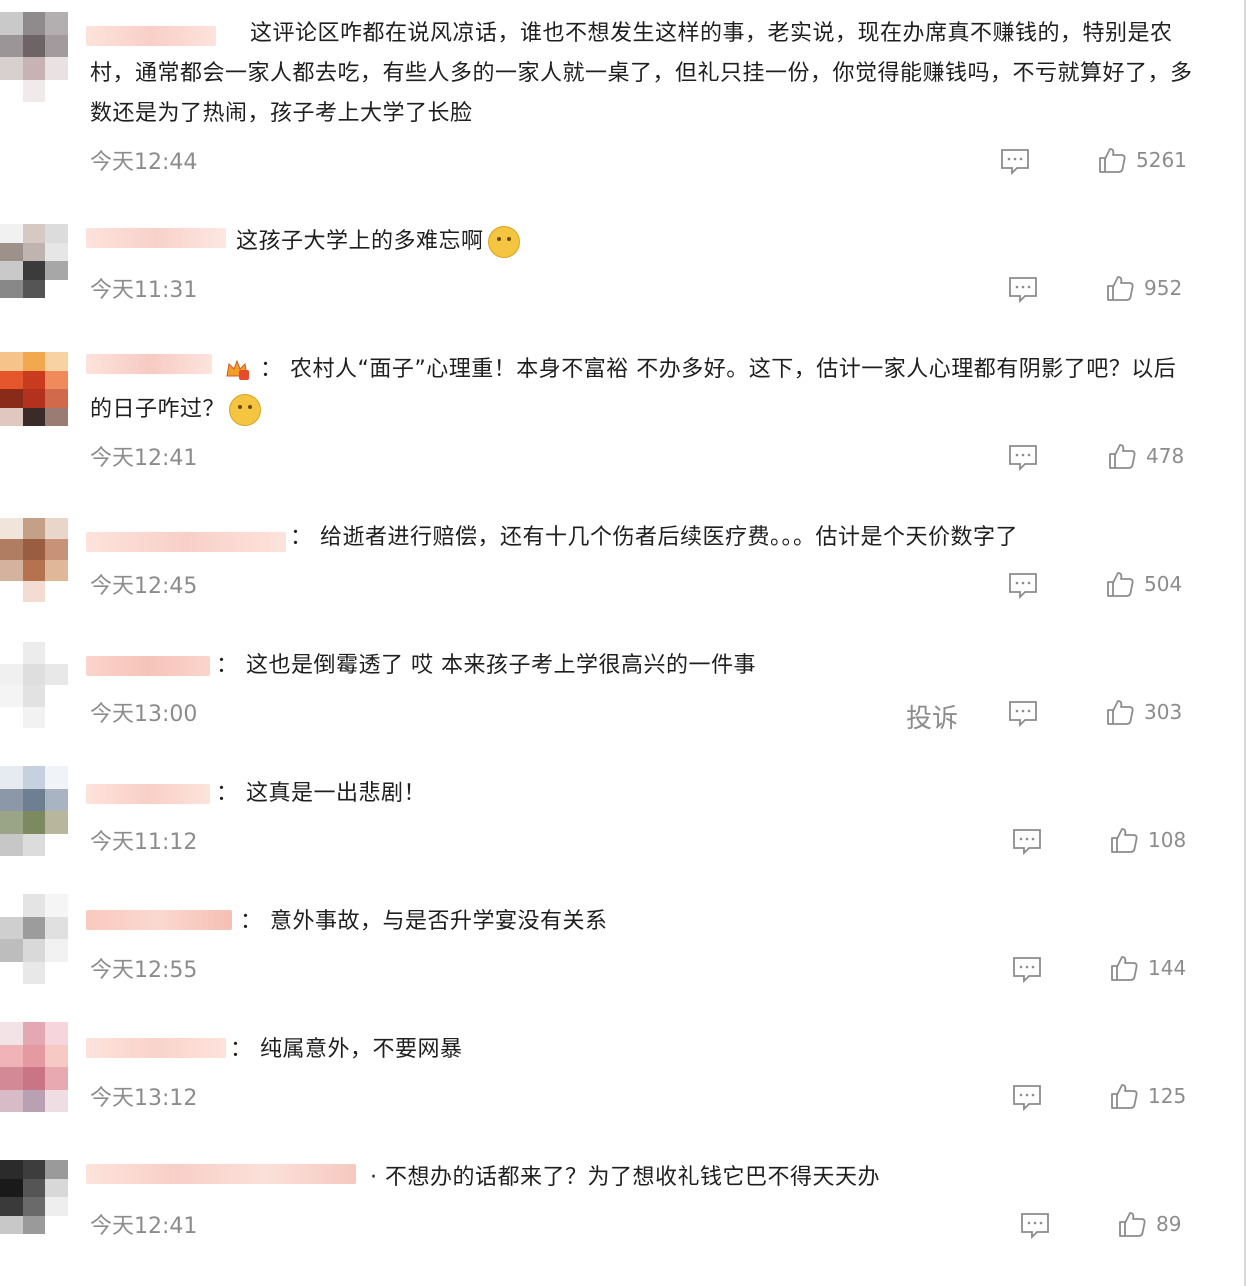 The width and height of the screenshot is (1246, 1286). I want to click on like-button: 125, so click(1148, 1096).